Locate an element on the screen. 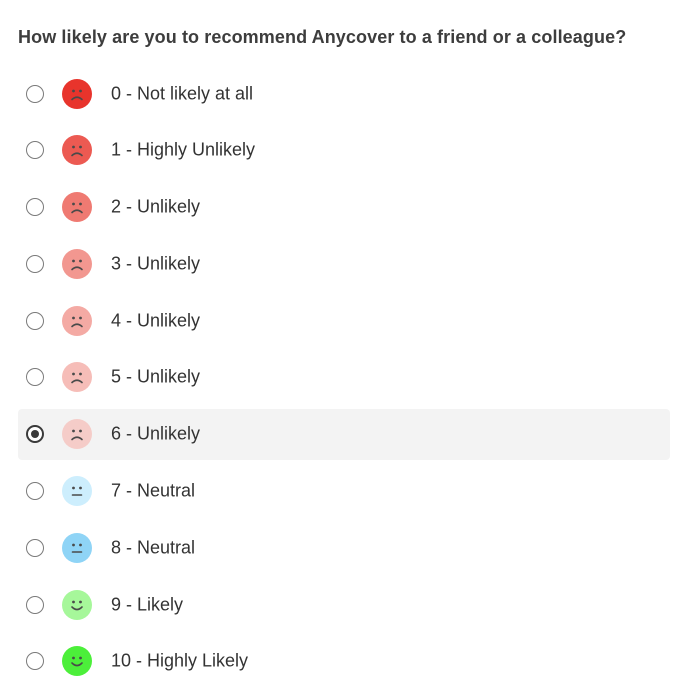  option-label: 0 - Not likely at all is located at coordinates (182, 93).